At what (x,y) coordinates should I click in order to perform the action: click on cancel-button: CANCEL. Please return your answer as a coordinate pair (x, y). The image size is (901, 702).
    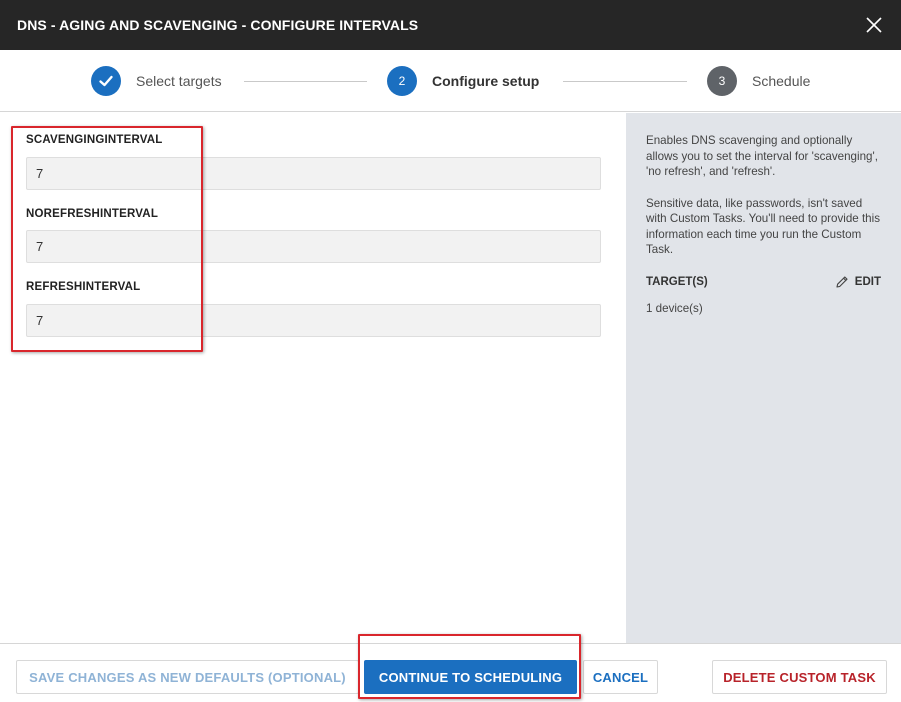
    Looking at the image, I should click on (620, 677).